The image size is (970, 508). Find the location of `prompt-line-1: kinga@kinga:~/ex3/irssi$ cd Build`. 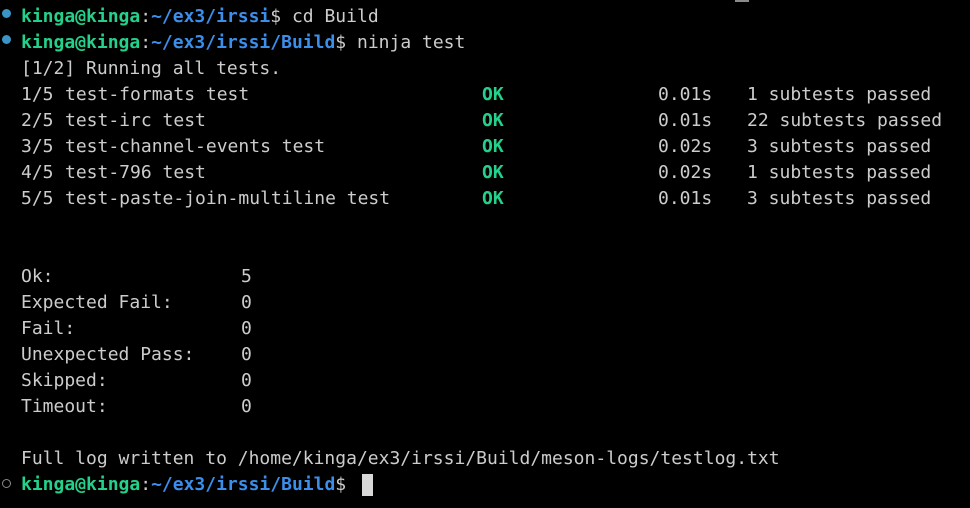

prompt-line-1: kinga@kinga:~/ex3/irssi$ cd Build is located at coordinates (200, 17).